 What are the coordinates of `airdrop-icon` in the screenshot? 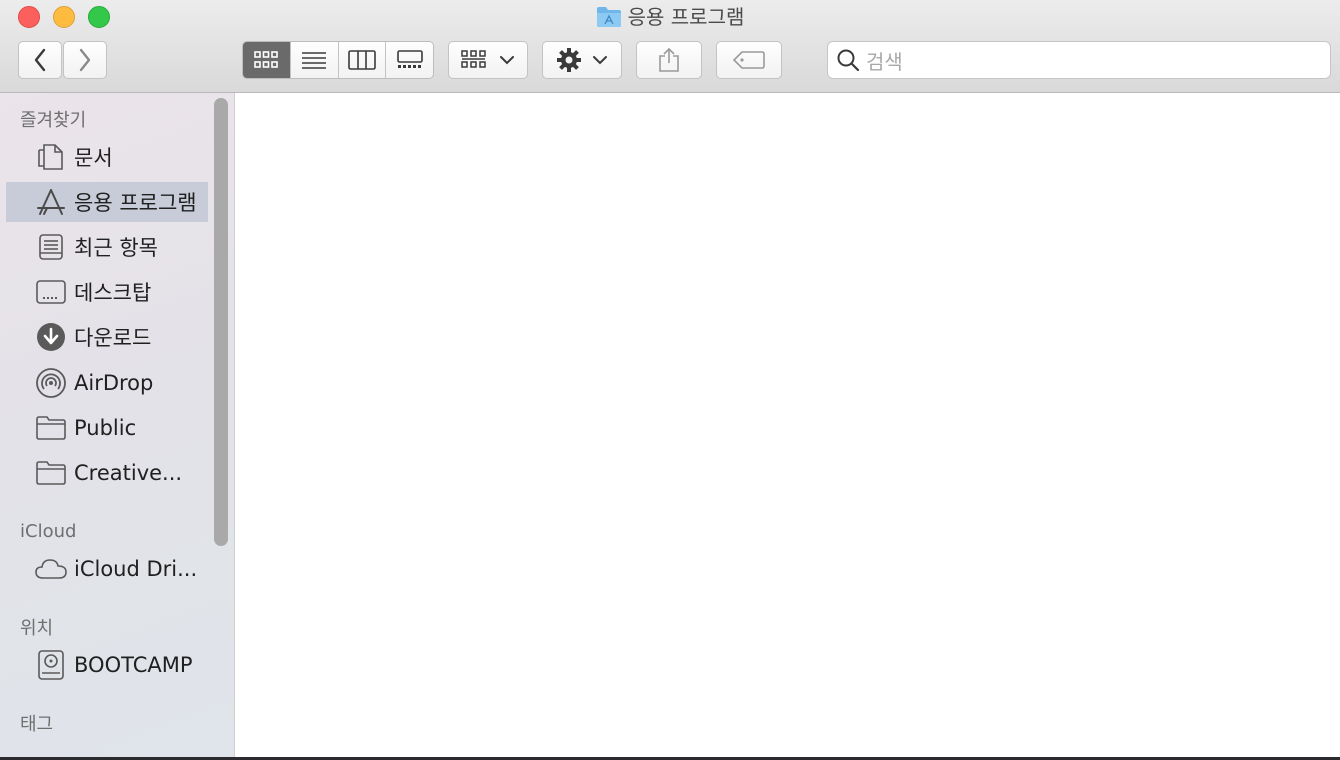 It's located at (51, 383).